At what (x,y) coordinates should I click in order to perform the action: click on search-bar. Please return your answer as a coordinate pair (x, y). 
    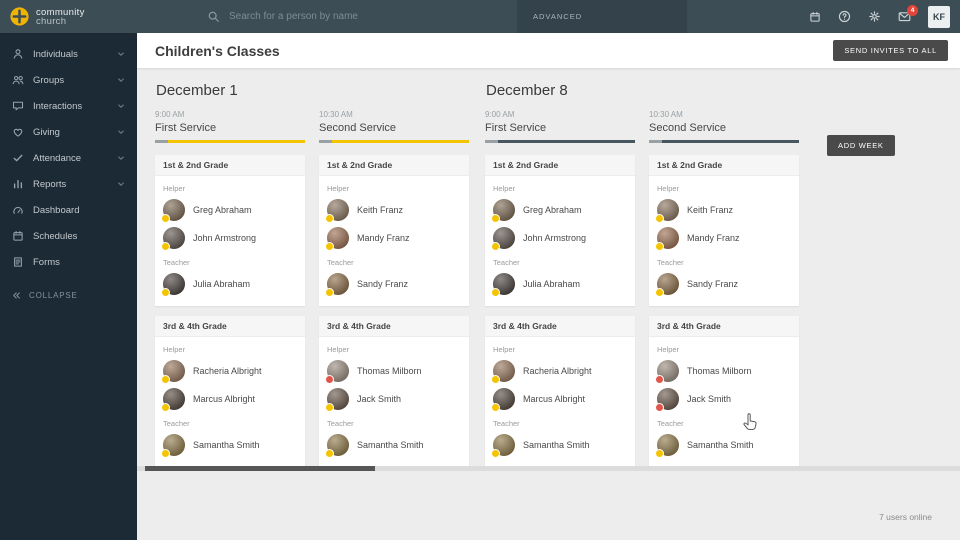
    Looking at the image, I should click on (362, 16).